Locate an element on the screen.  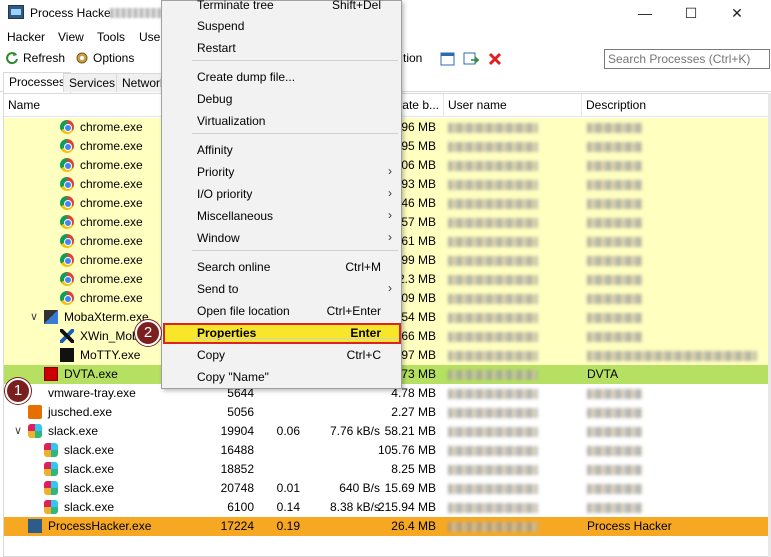
process-pid: 16488 is located at coordinates (237, 450).